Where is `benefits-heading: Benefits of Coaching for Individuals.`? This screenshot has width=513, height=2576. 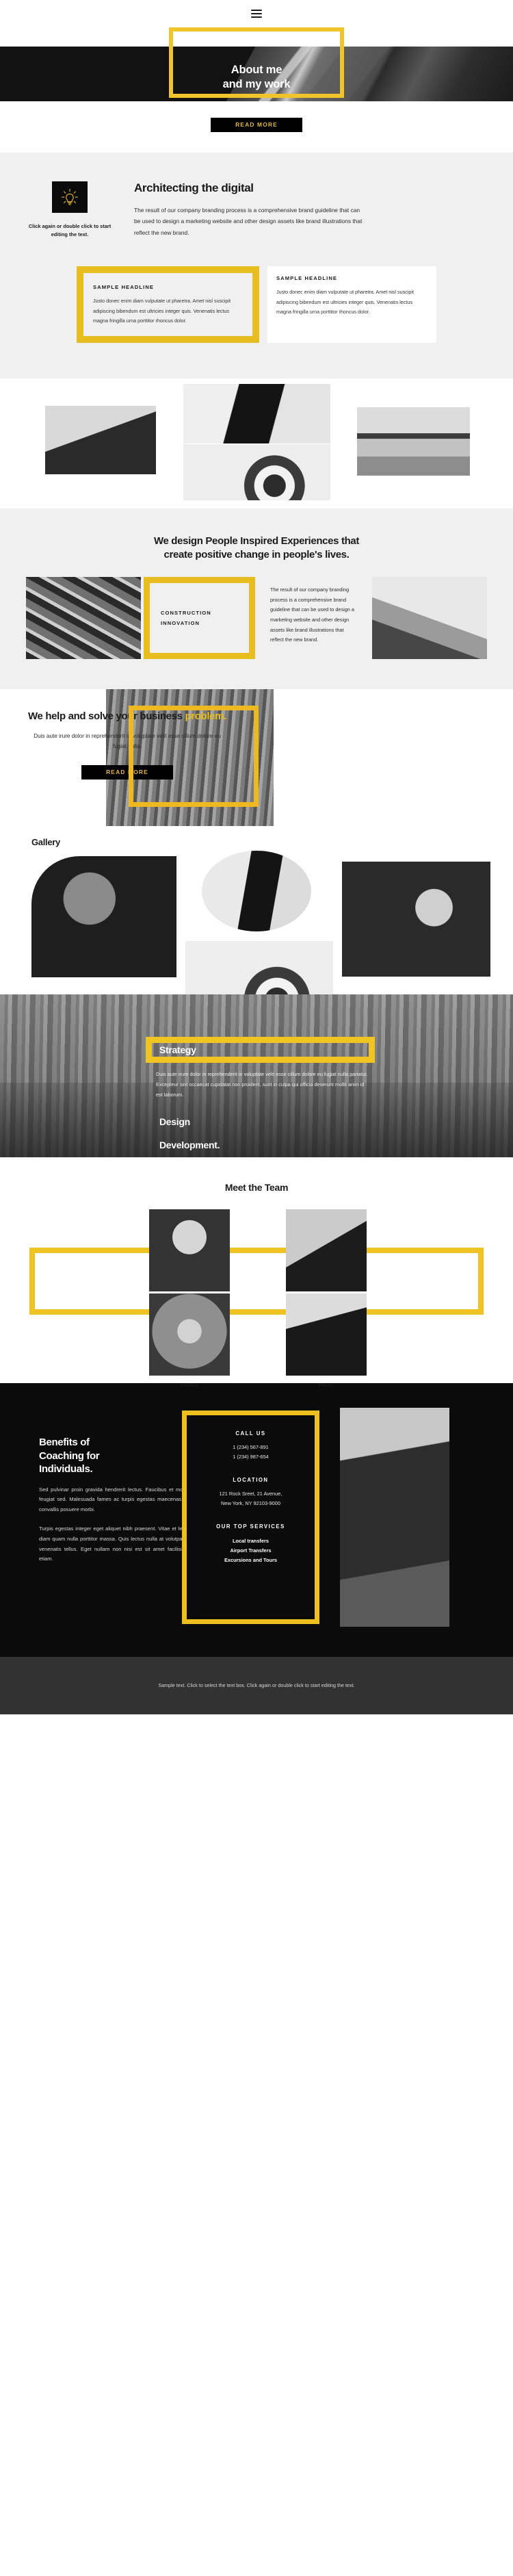
benefits-heading: Benefits of Coaching for Individuals. is located at coordinates (121, 1456).